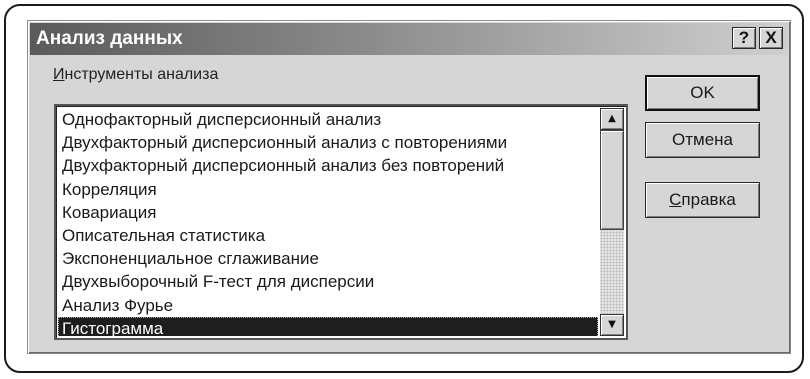 Image resolution: width=810 pixels, height=379 pixels. What do you see at coordinates (328, 326) in the screenshot?
I see `list-item: Гистограмма` at bounding box center [328, 326].